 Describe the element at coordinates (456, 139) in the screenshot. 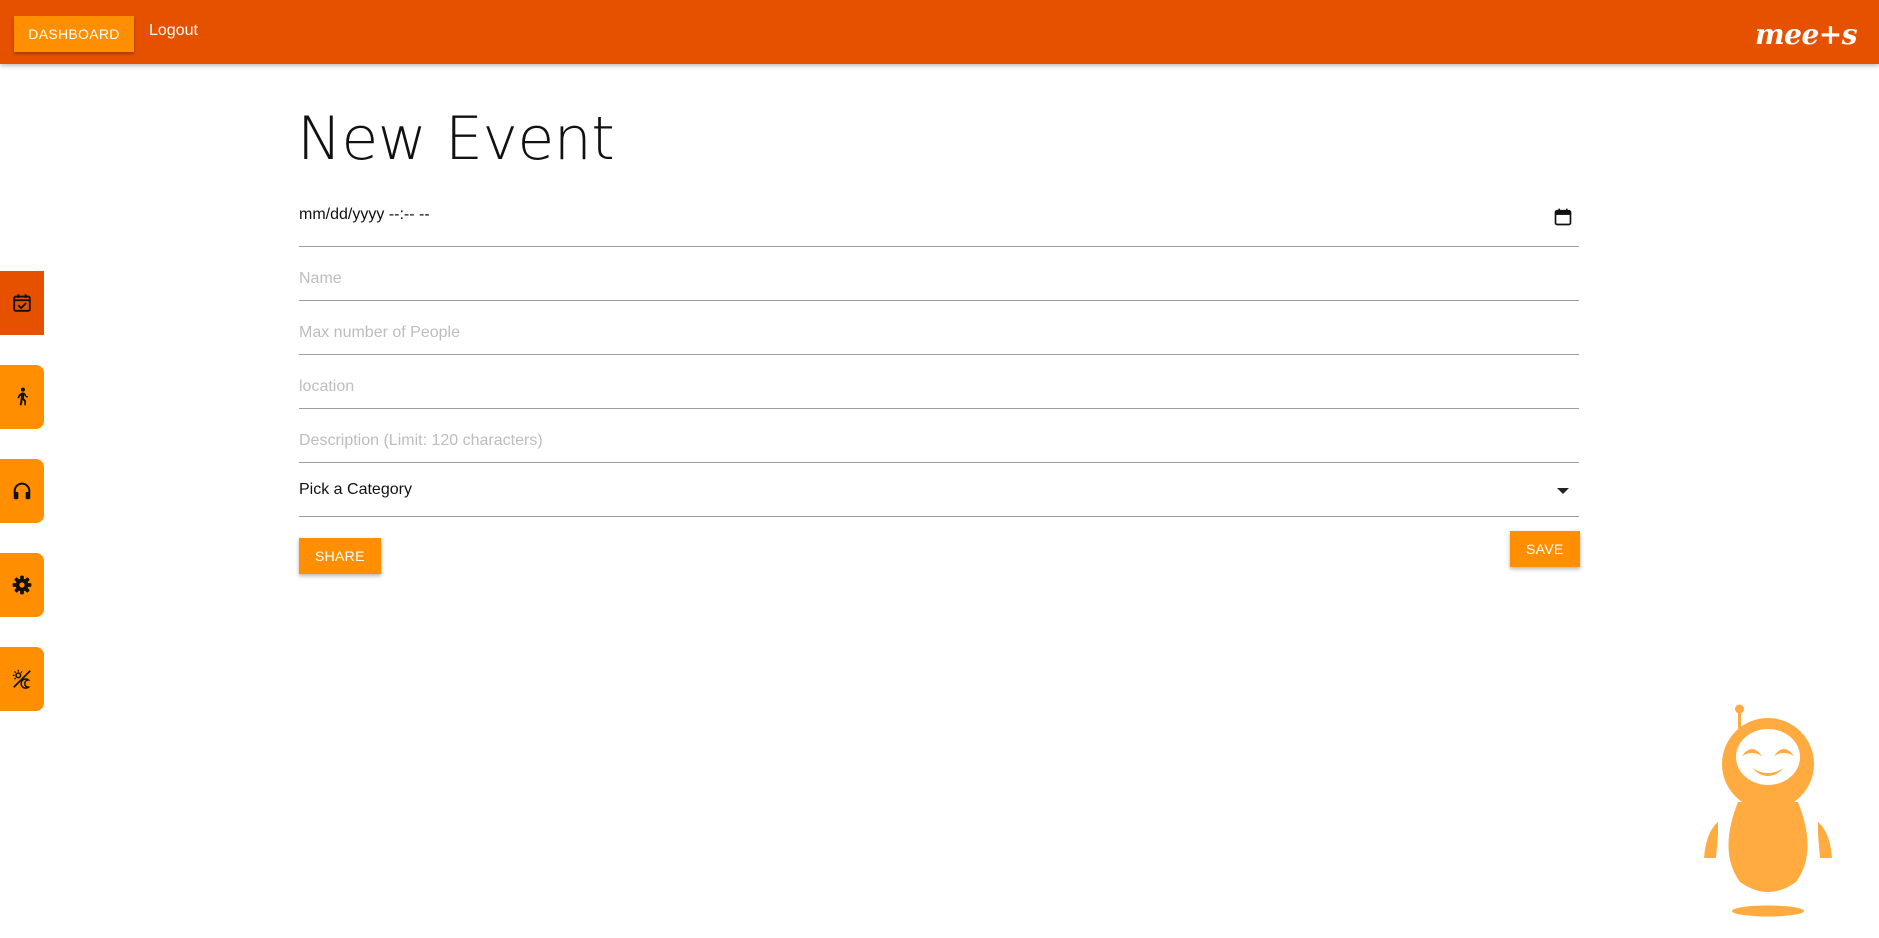

I see `page-title: New Event` at that location.